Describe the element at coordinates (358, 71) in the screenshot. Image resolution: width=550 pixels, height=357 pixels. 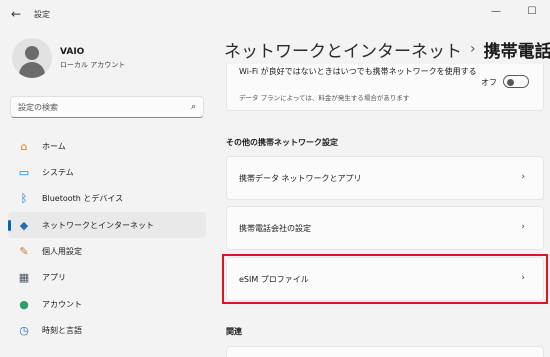
I see `wifi-fallback-label: Wi-Fi が良好ではないときはいつでも携帯ネットワークを使用する` at that location.